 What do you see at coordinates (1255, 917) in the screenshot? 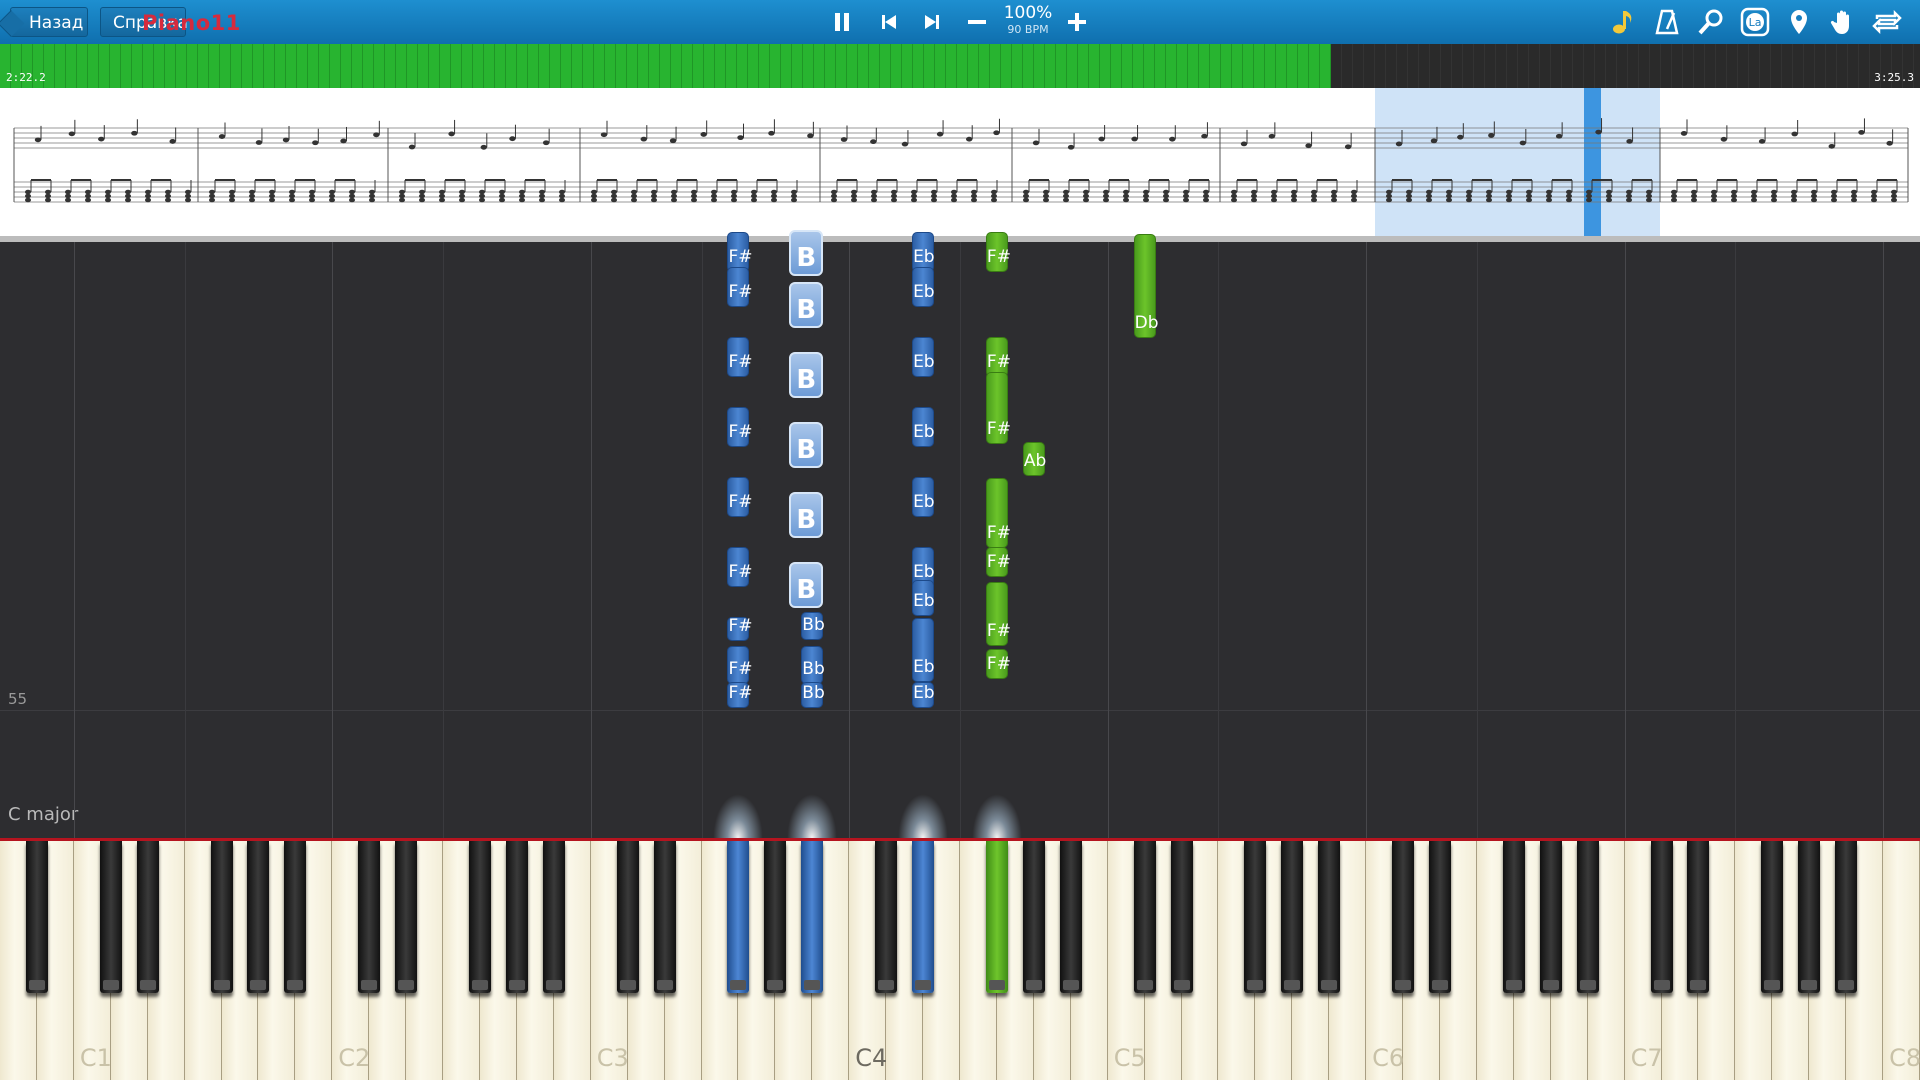
I see `black-key-f-sharp5` at bounding box center [1255, 917].